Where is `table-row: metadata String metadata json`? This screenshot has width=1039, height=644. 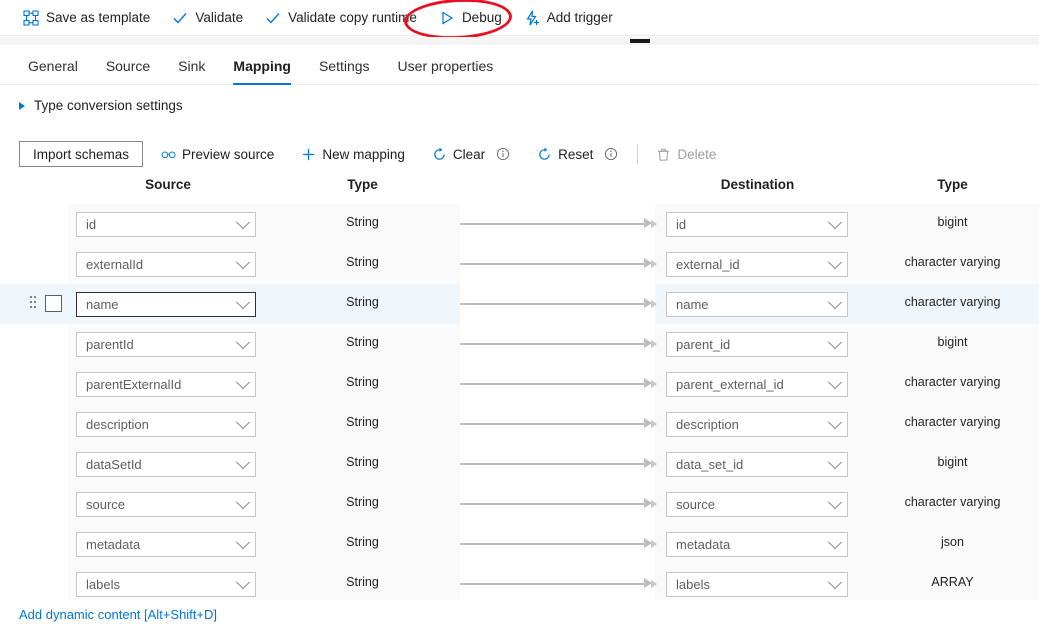 table-row: metadata String metadata json is located at coordinates (519, 544).